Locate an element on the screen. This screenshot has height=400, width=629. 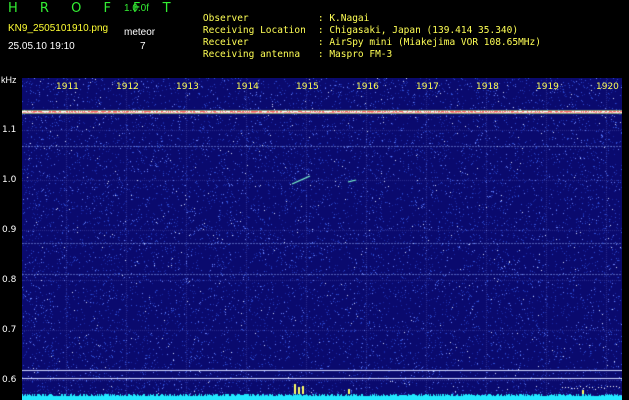
app-title: H R O F F T is located at coordinates (94, 8).